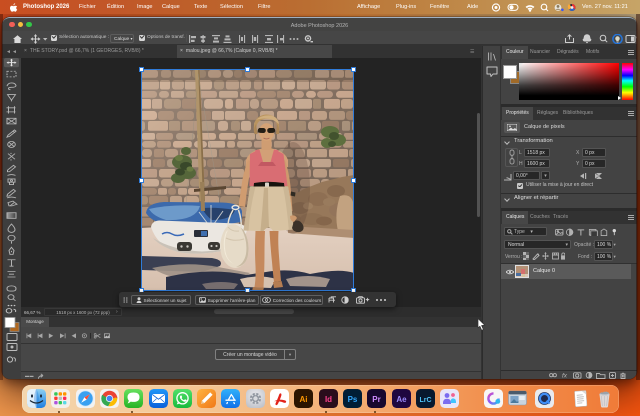  Describe the element at coordinates (425, 400) in the screenshot. I see `svg-text: LrC` at that location.